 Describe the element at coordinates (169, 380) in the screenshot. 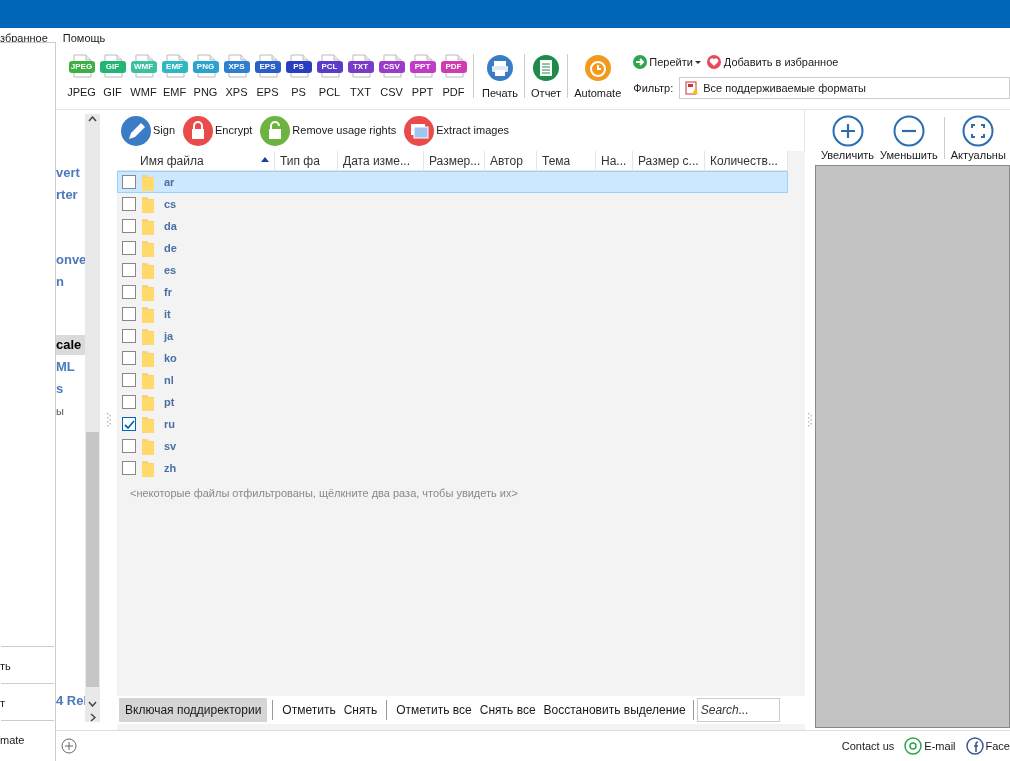

I see `file-name: nl` at that location.